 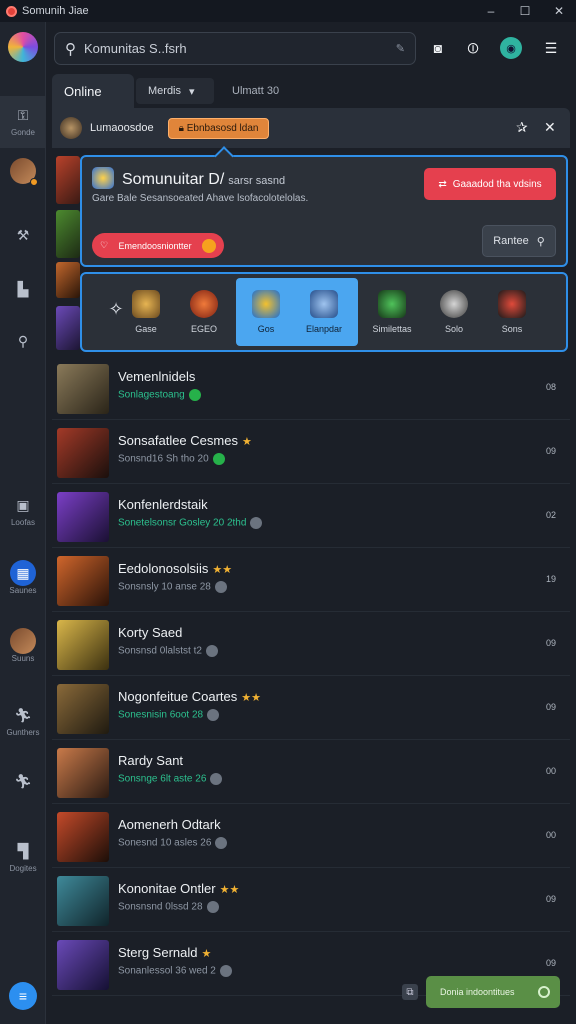 I want to click on tab-bar: Online Merdis ▾ Ulmatt 30, so click(x=311, y=91).